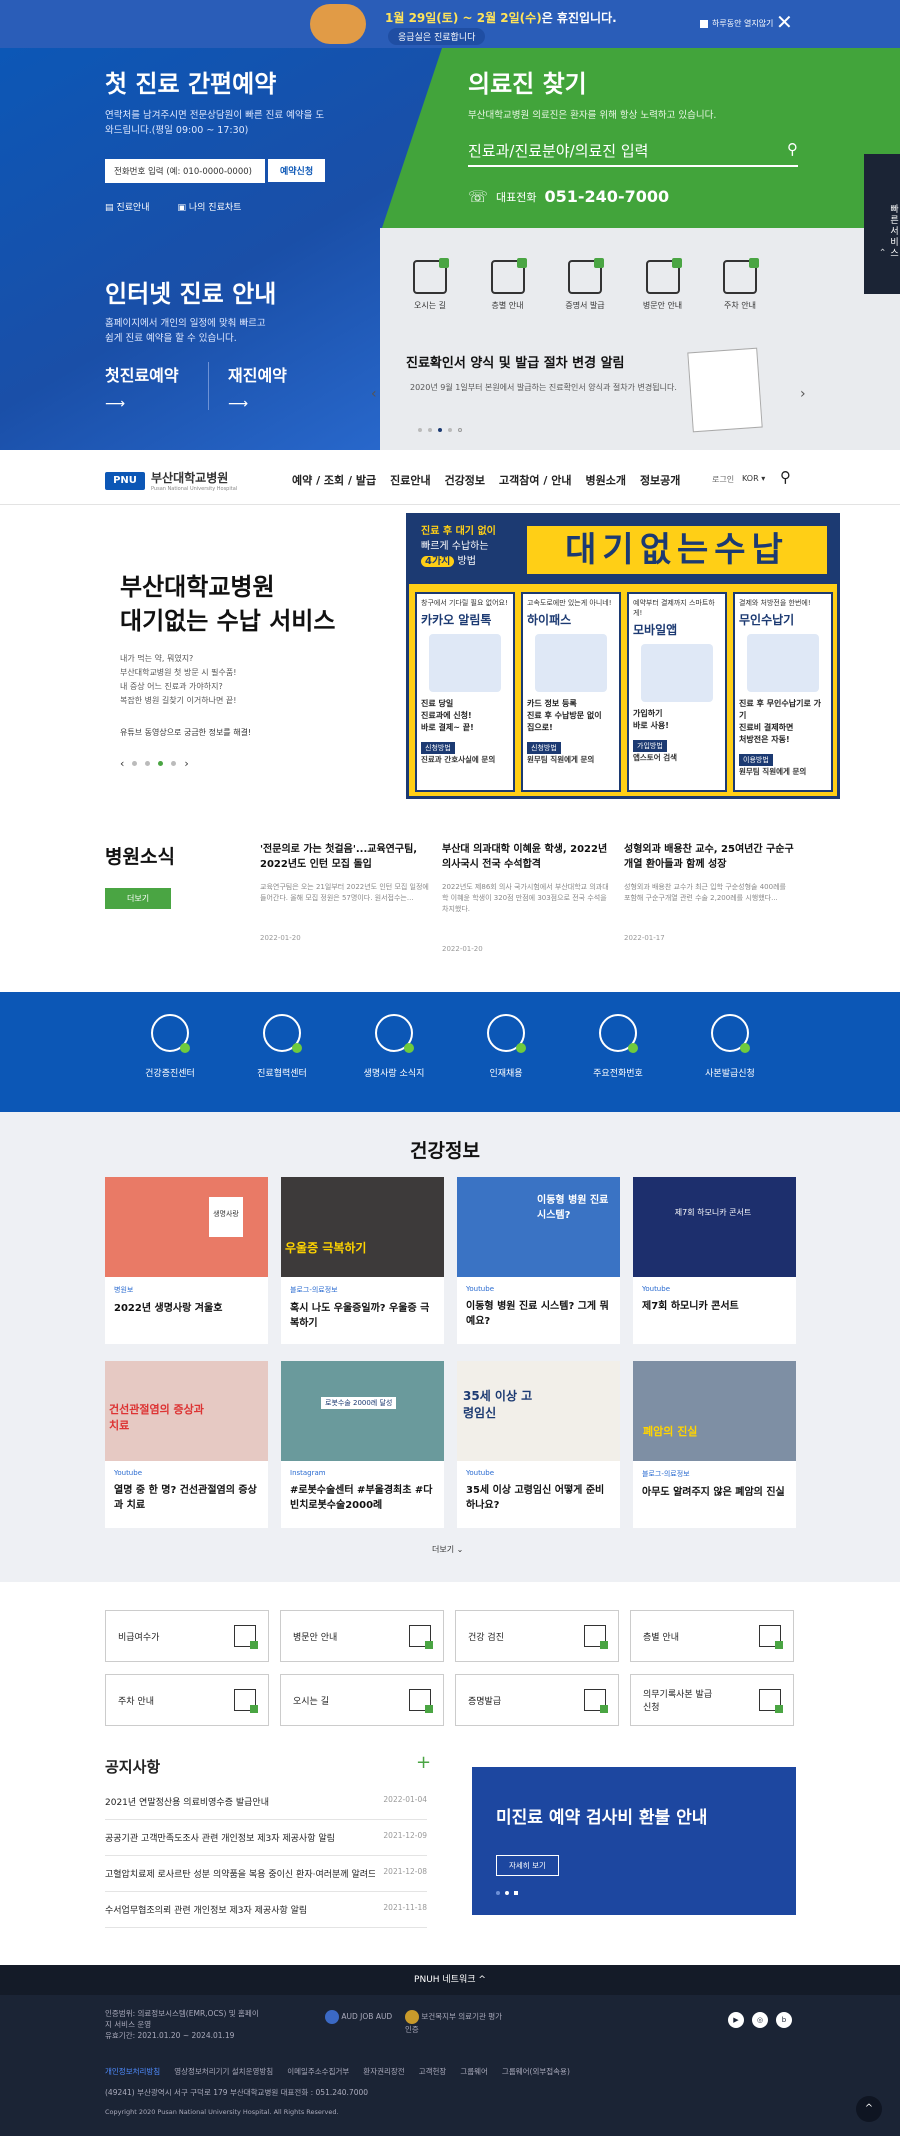 This screenshot has height=2136, width=900. I want to click on slide-pause-icon, so click(460, 430).